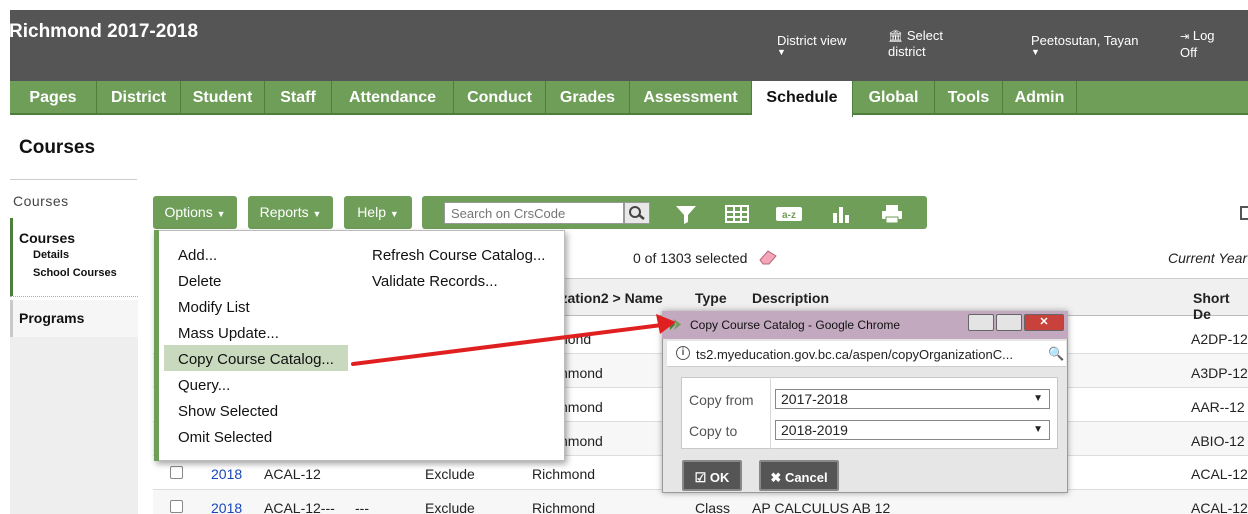  I want to click on district-view-label: District view, so click(812, 40).